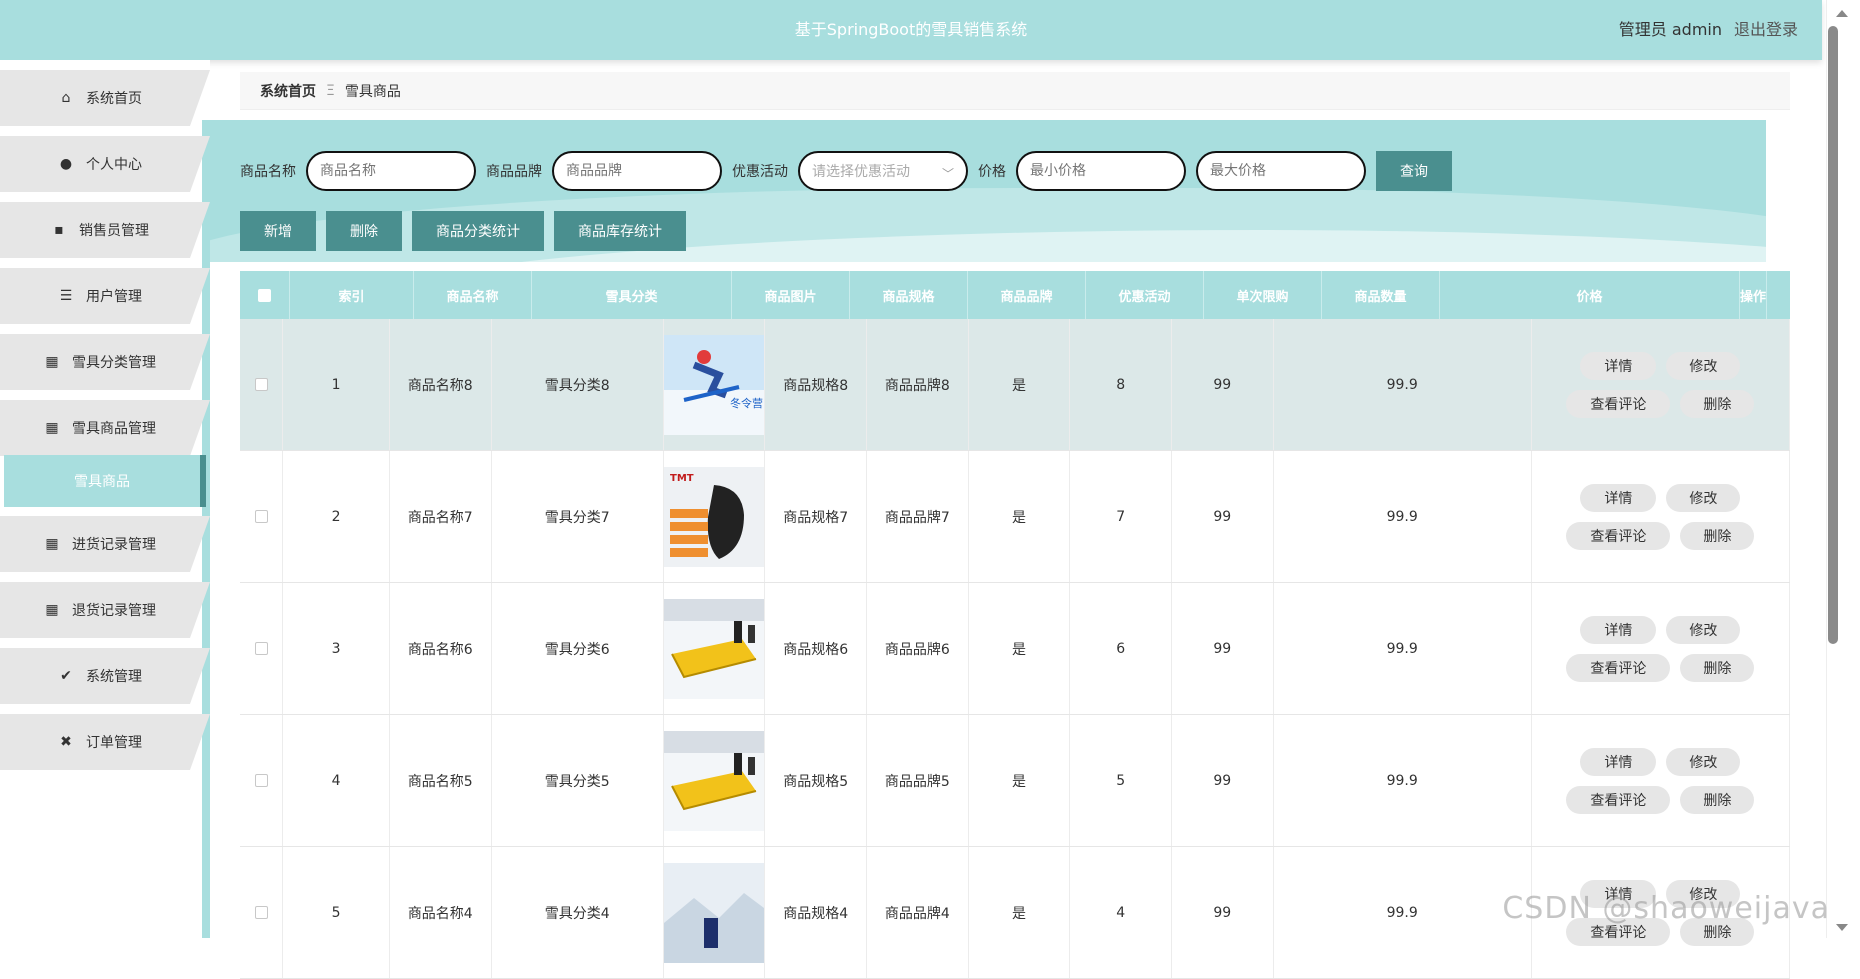 This screenshot has width=1860, height=979. Describe the element at coordinates (264, 295) in the screenshot. I see `select-all-checkbox` at that location.